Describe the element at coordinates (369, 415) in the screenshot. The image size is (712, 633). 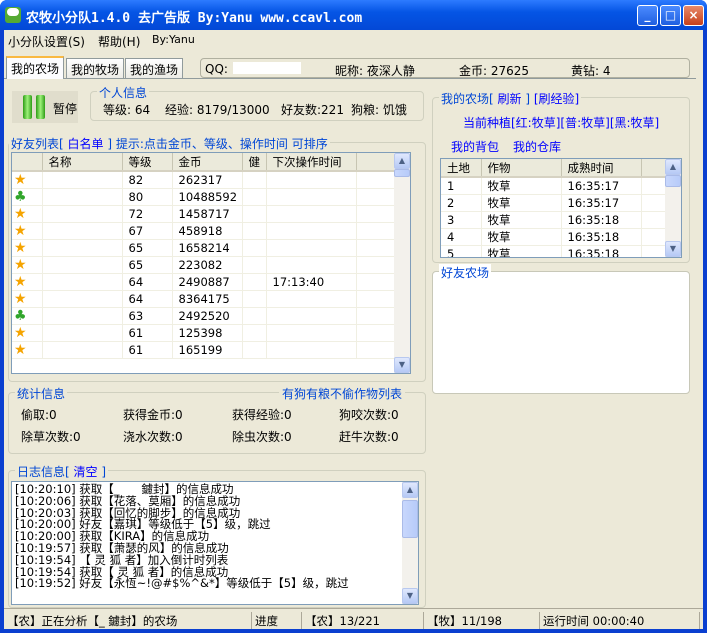
I see `stat-dog-bite: 狗咬次数:0` at that location.